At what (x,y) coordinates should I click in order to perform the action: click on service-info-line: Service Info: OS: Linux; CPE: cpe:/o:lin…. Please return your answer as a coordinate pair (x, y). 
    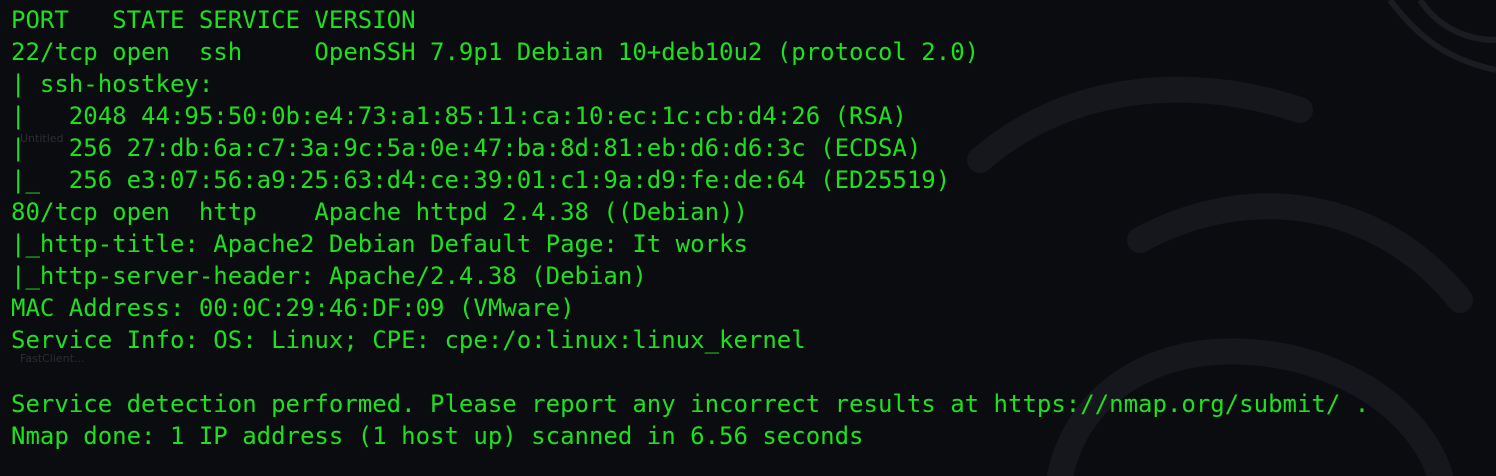
    Looking at the image, I should click on (408, 340).